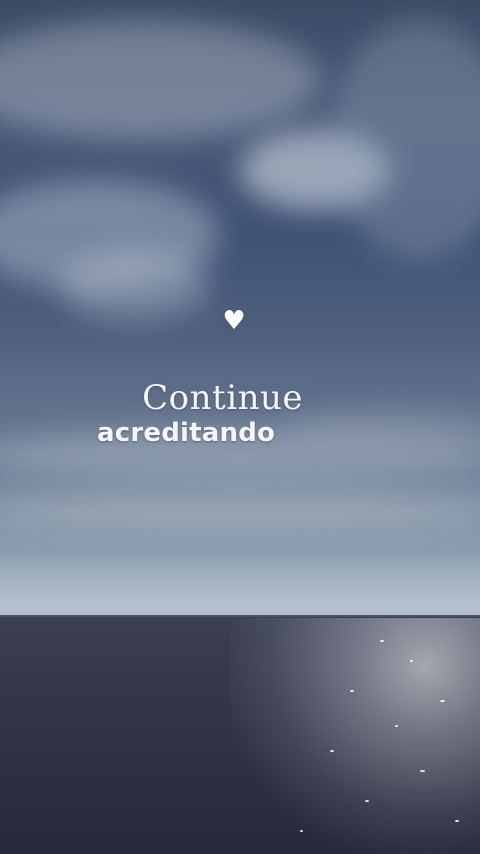 This screenshot has width=480, height=854. What do you see at coordinates (234, 321) in the screenshot?
I see `white-heart-icon: ♥` at bounding box center [234, 321].